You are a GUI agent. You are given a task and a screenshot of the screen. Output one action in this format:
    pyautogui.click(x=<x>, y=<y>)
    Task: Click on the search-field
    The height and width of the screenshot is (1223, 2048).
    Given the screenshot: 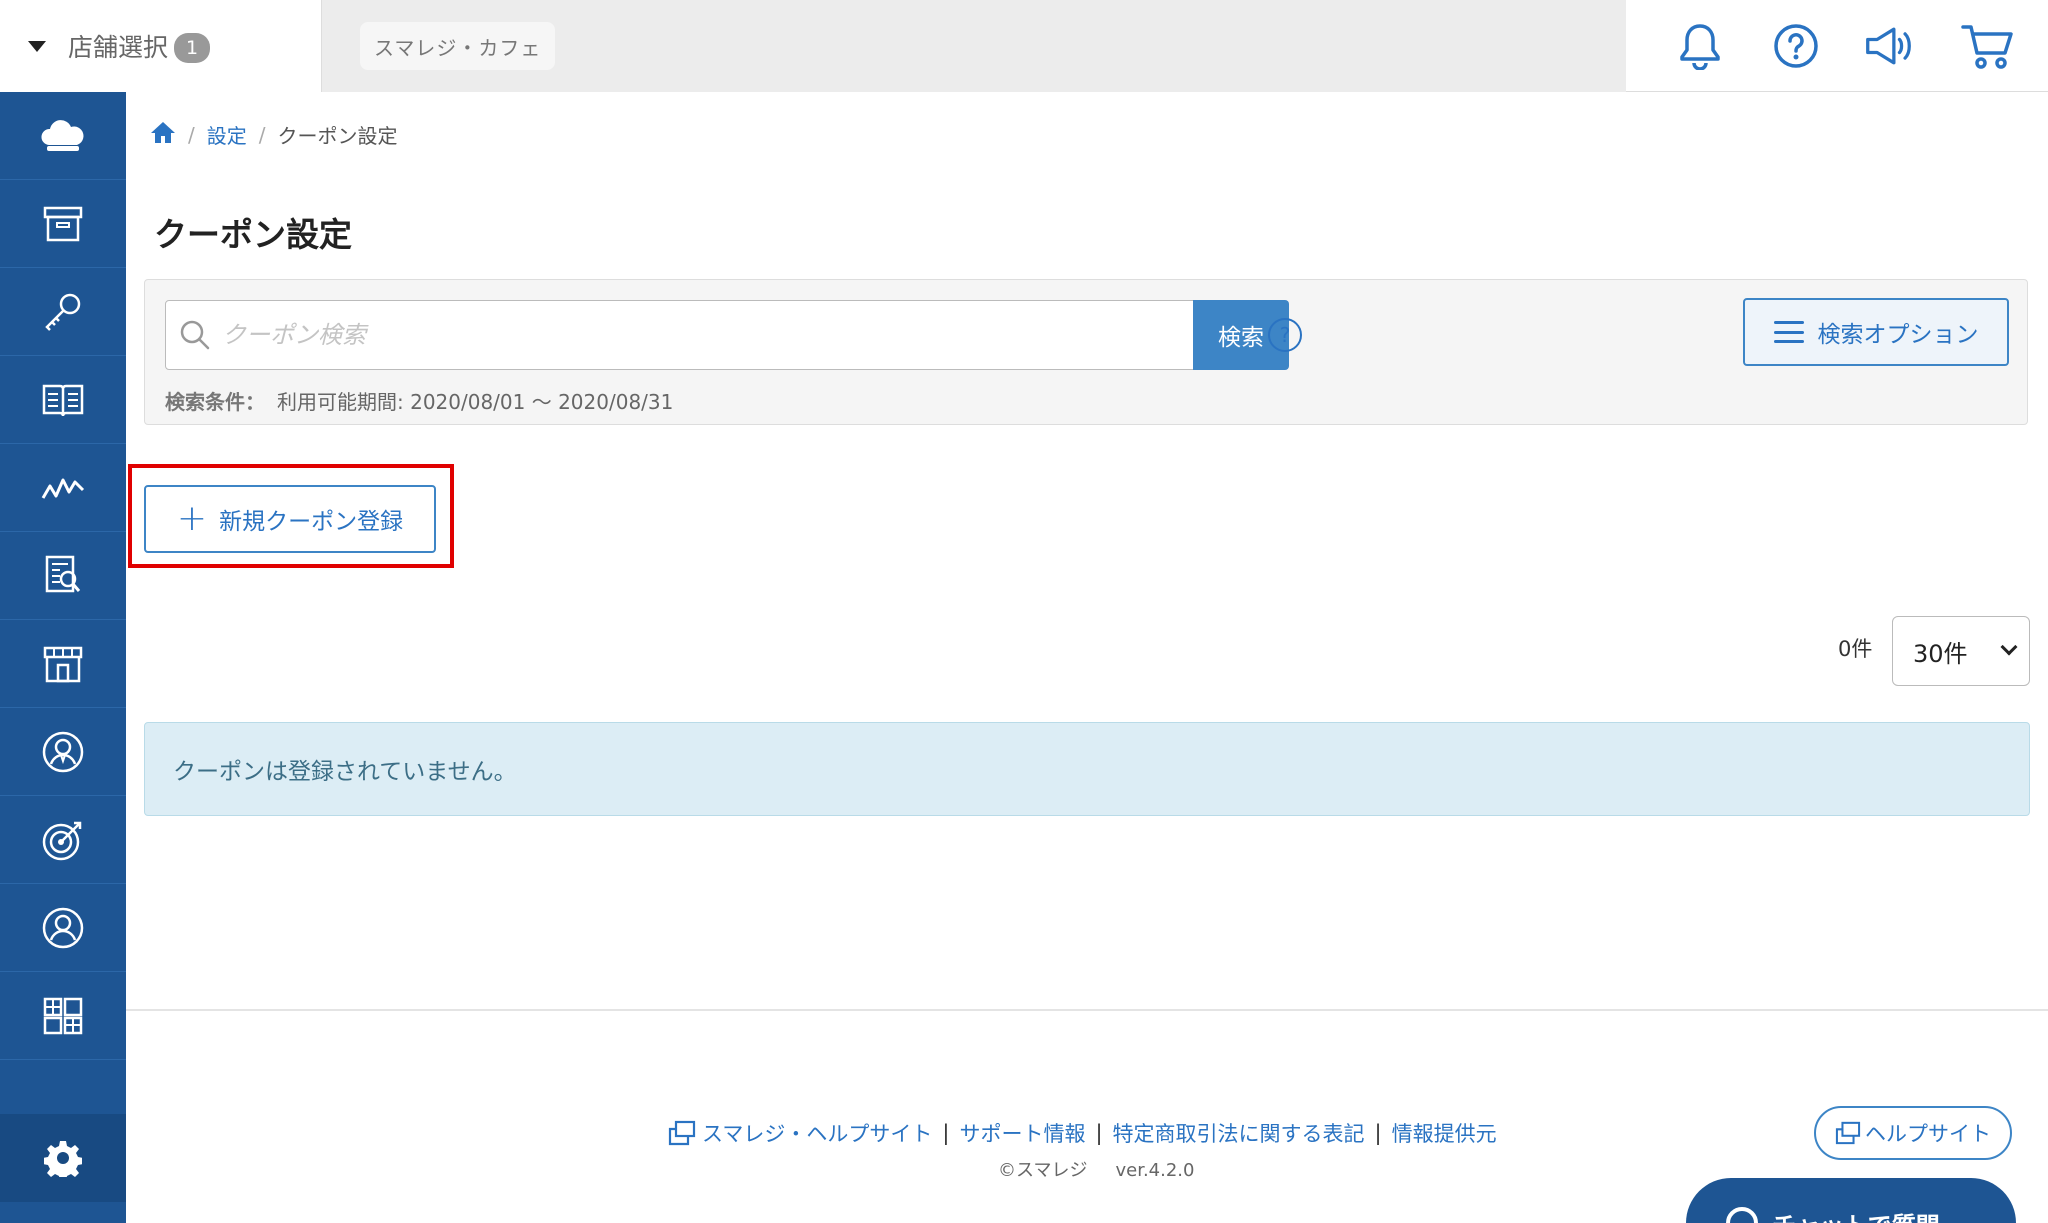 What is the action you would take?
    pyautogui.click(x=680, y=335)
    